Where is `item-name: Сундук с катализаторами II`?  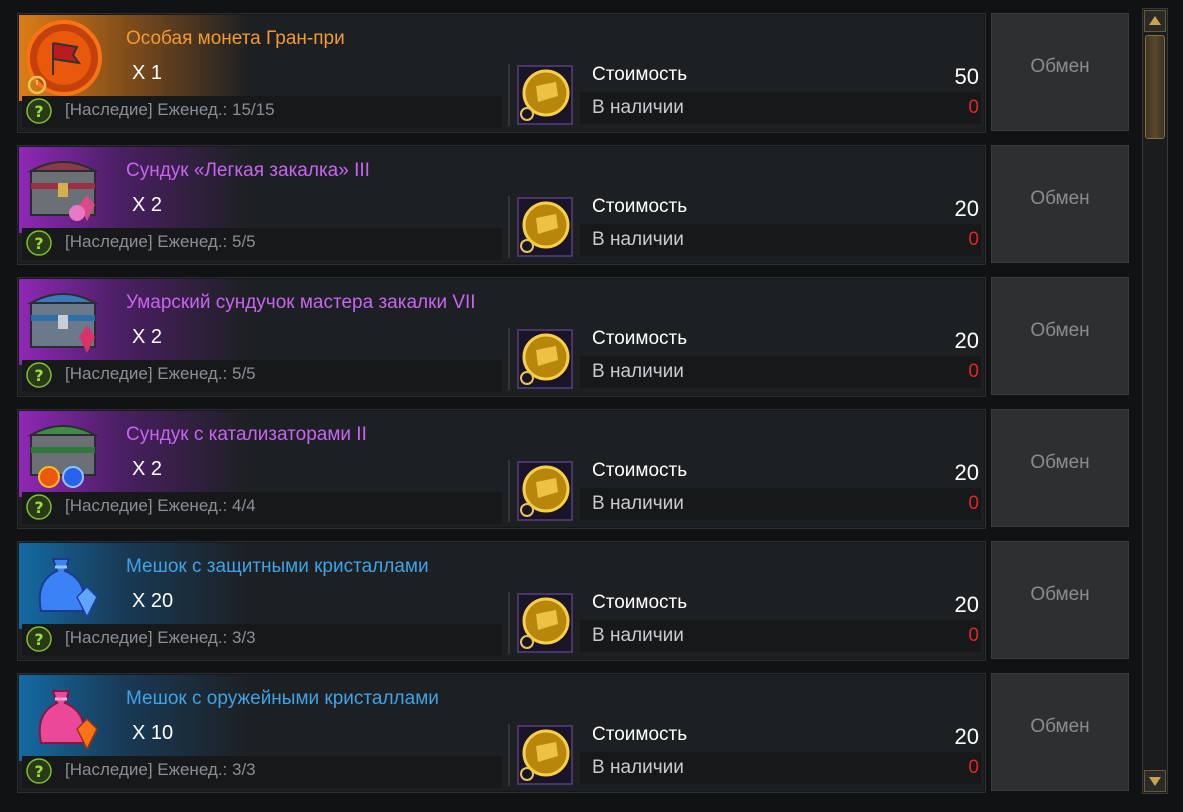
item-name: Сундук с катализаторами II is located at coordinates (246, 434).